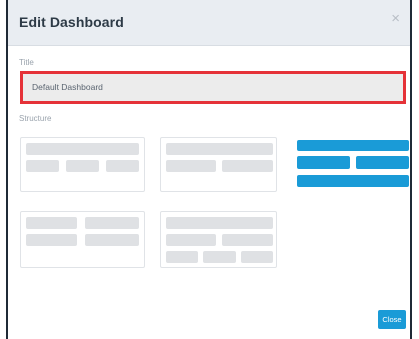  I want to click on close-button: Close, so click(392, 319).